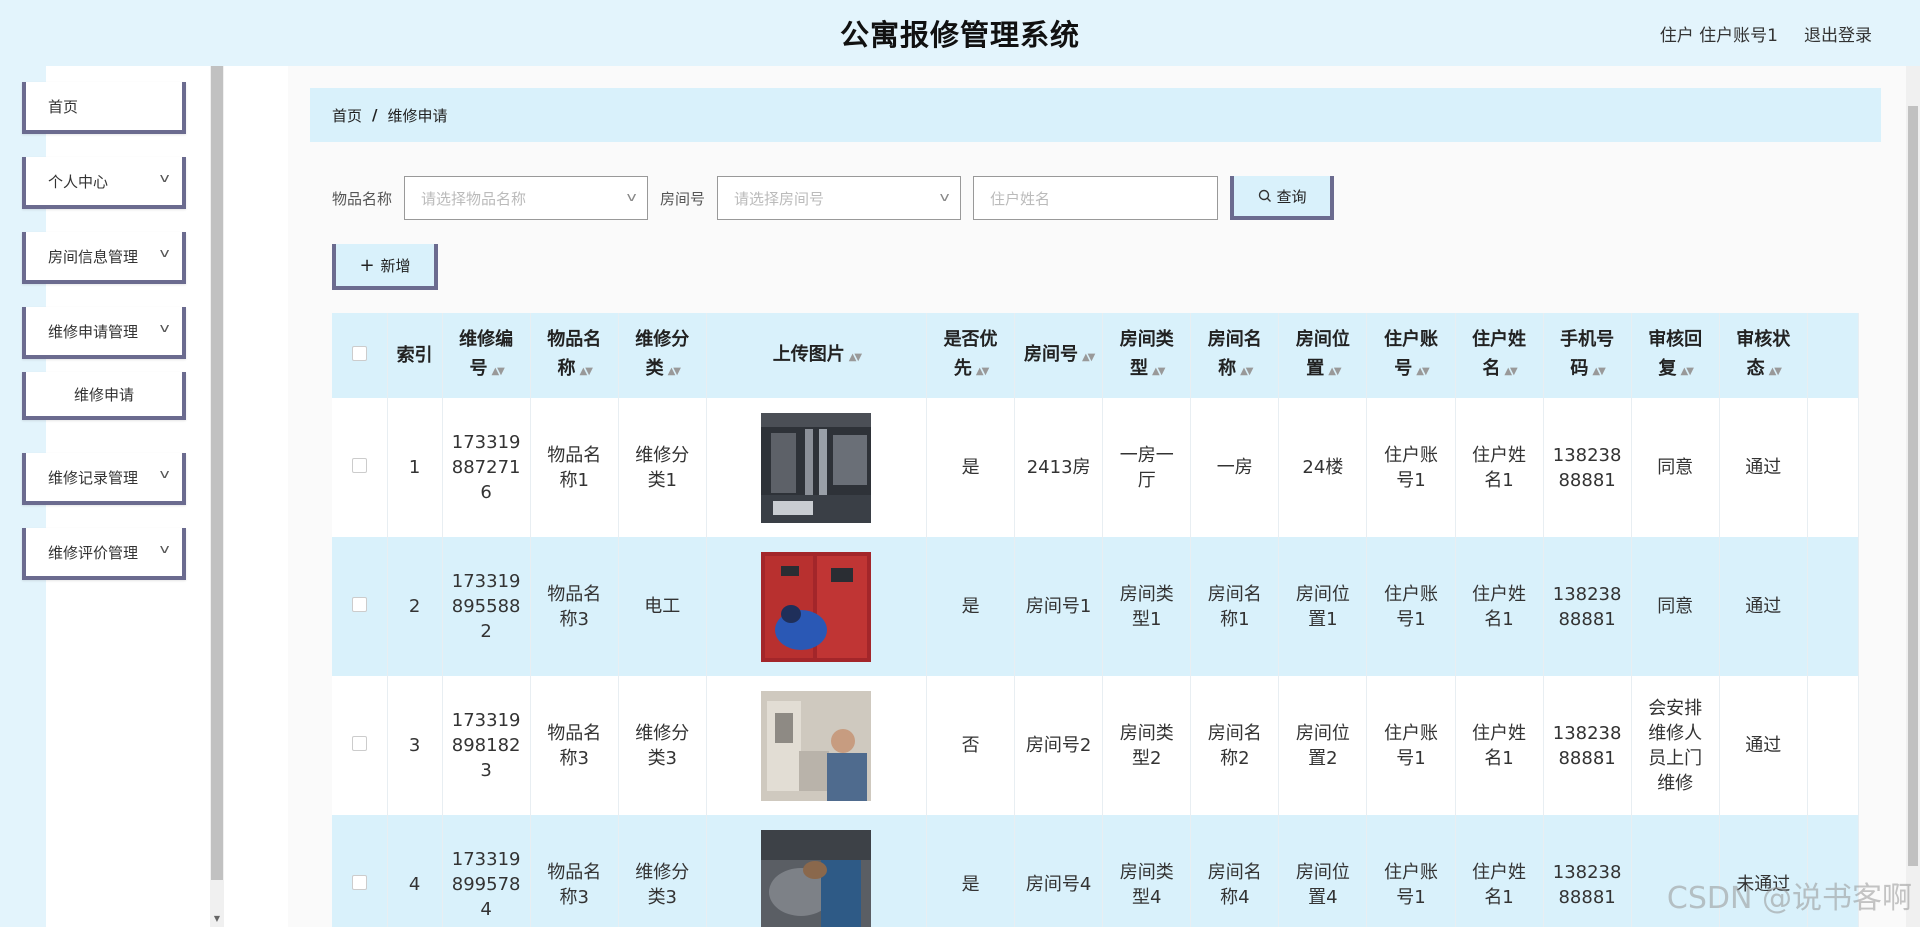  What do you see at coordinates (385, 267) in the screenshot?
I see `add-button: + 新增` at bounding box center [385, 267].